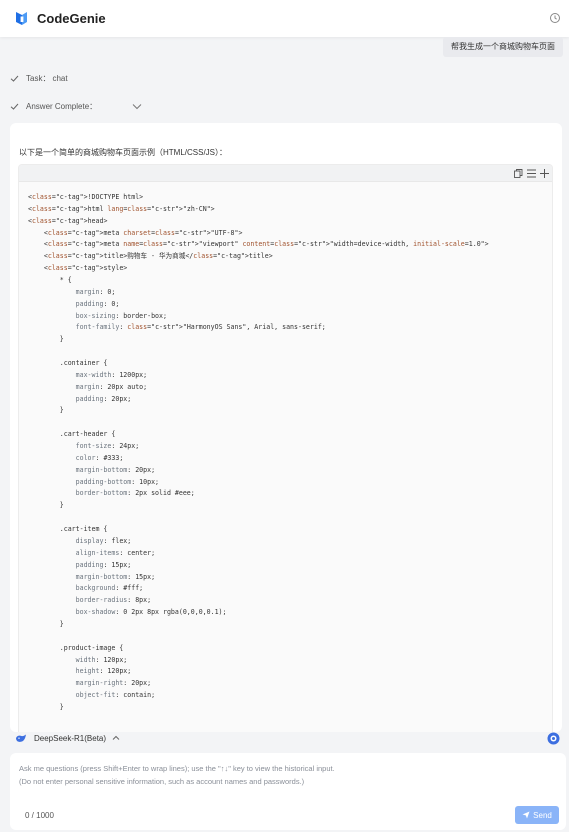 The height and width of the screenshot is (832, 569). I want to click on plus-icon, so click(544, 173).